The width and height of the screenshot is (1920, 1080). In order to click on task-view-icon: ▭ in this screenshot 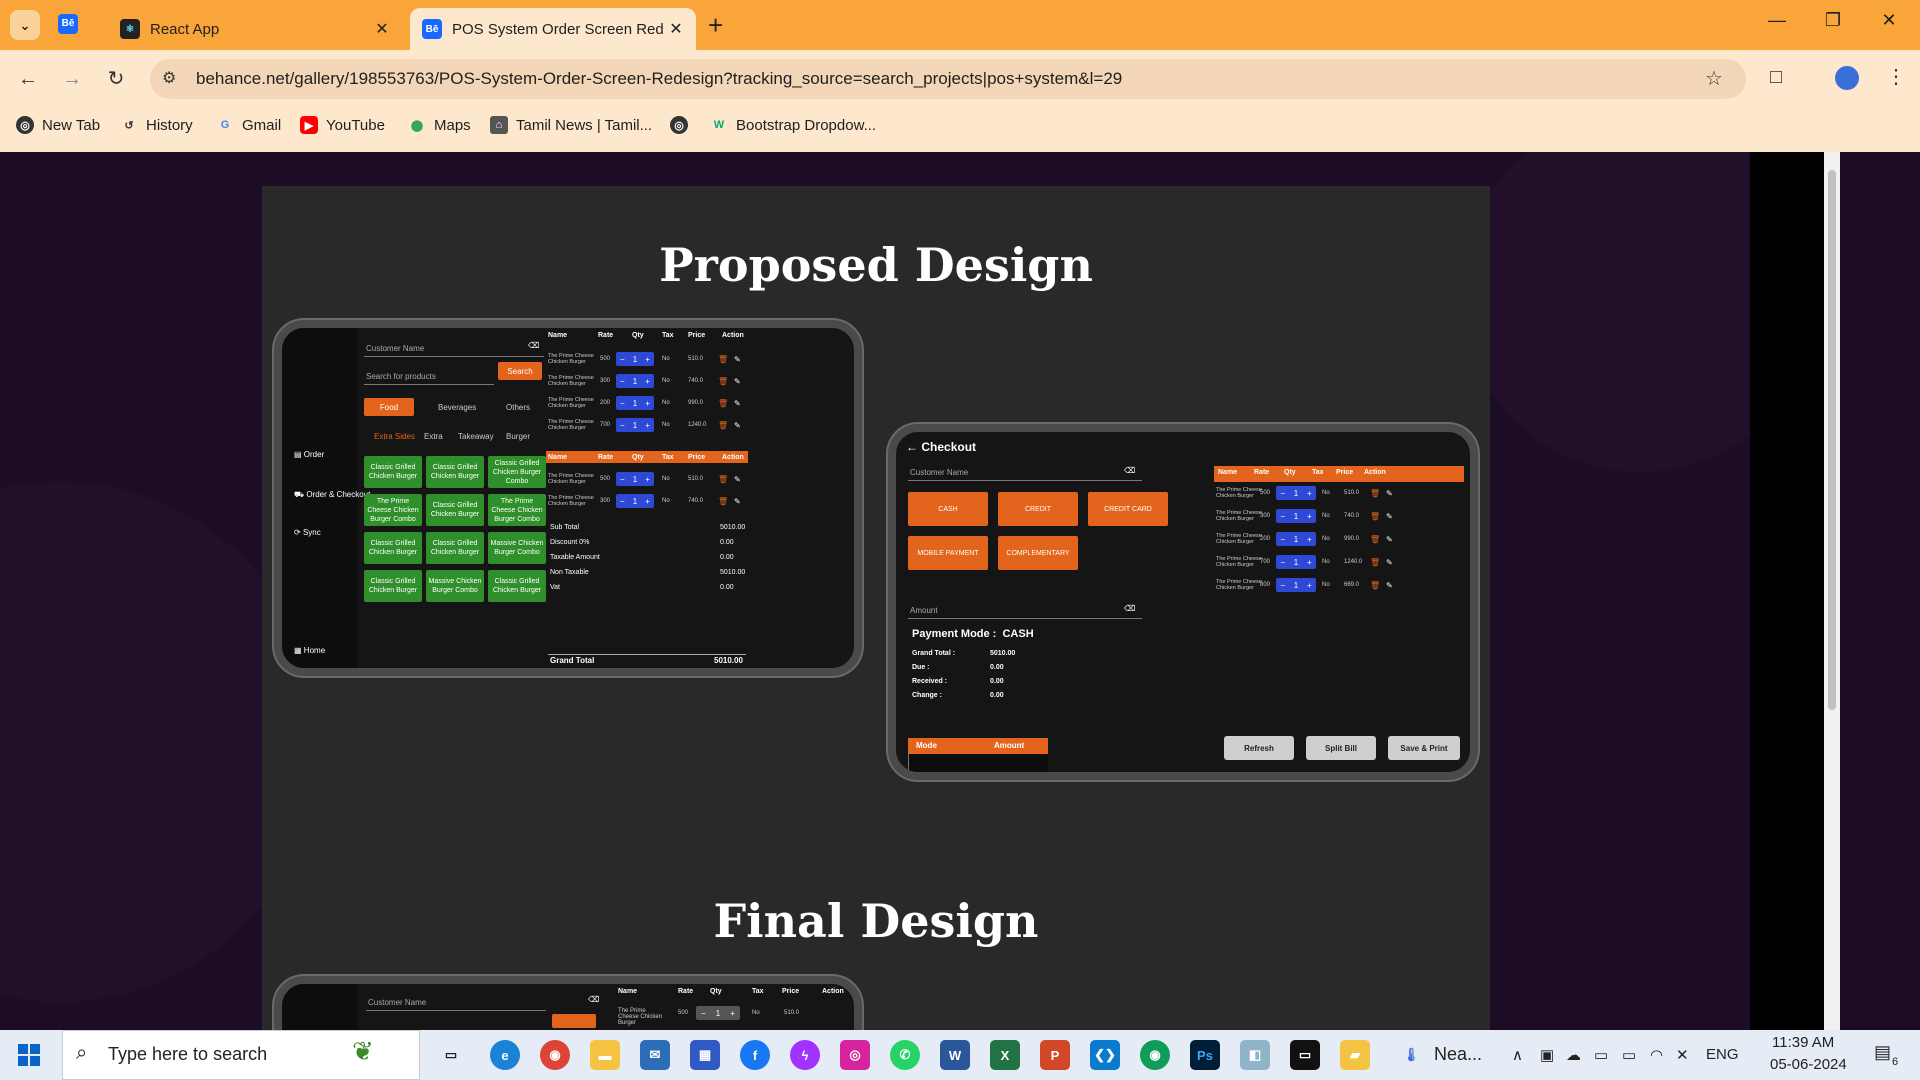, I will do `click(451, 1055)`.